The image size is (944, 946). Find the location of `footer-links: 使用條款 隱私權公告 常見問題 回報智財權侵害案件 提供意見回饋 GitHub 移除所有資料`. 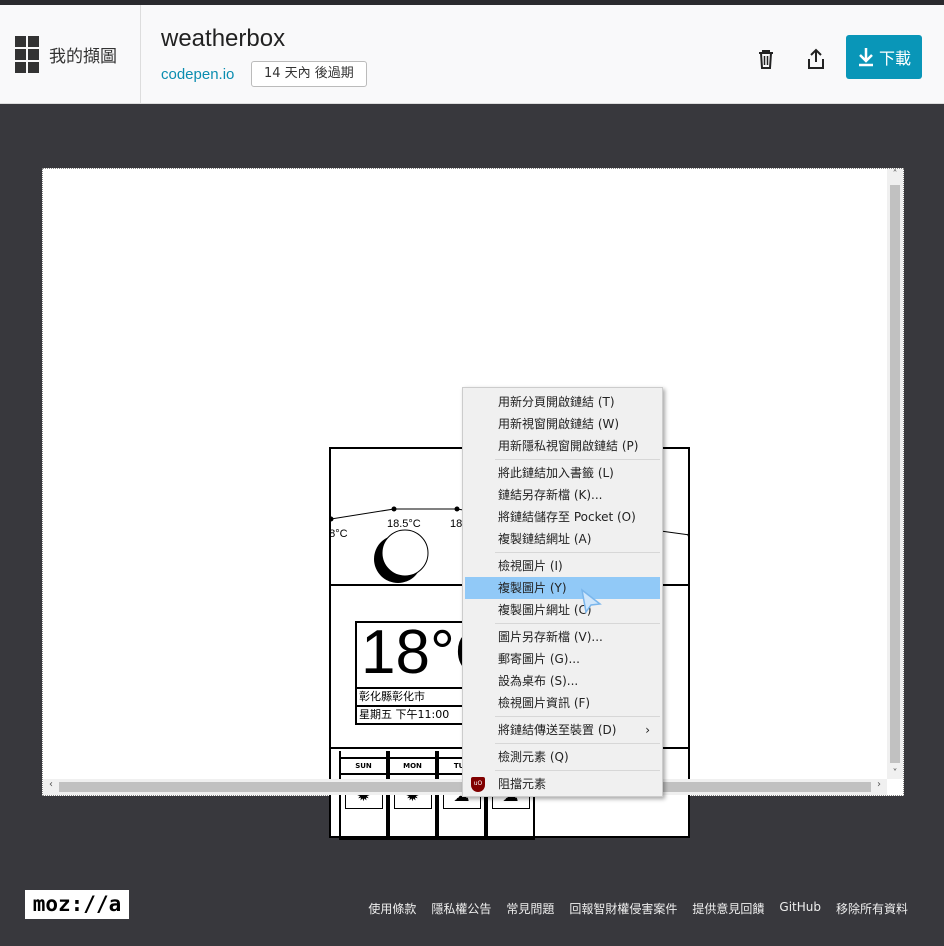

footer-links: 使用條款 隱私權公告 常見問題 回報智財權侵害案件 提供意見回饋 GitHub 移除所有資料 is located at coordinates (638, 908).